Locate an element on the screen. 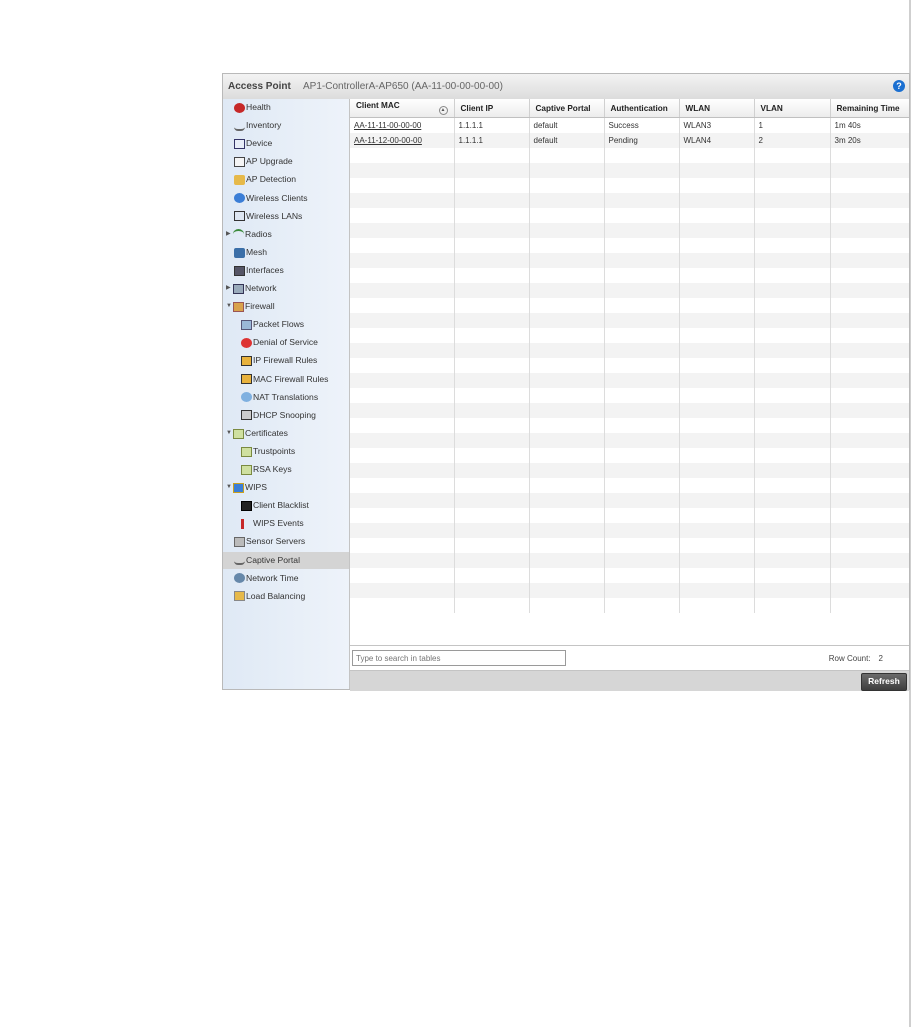  sidebar-item-label: Certificates is located at coordinates (266, 433).